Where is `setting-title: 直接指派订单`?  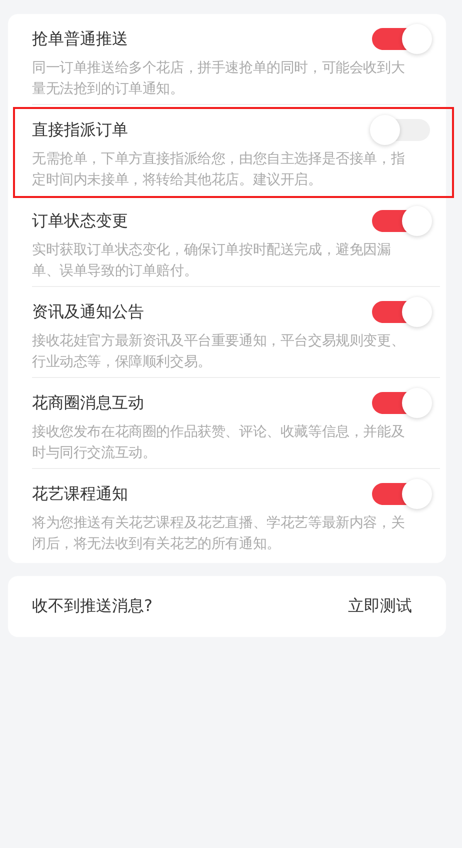 setting-title: 直接指派订单 is located at coordinates (80, 130).